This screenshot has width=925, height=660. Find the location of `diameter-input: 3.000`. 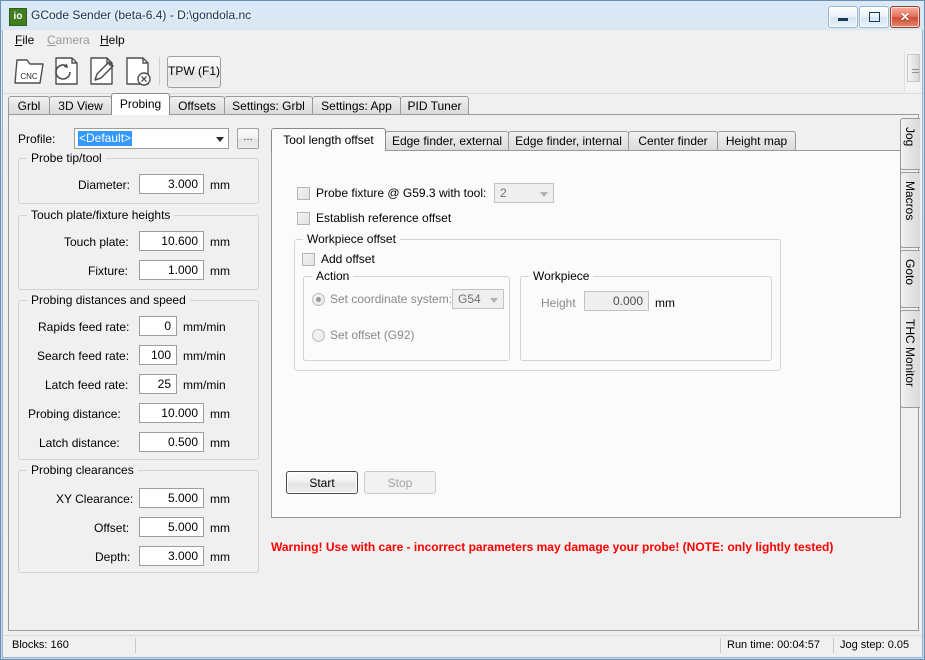

diameter-input: 3.000 is located at coordinates (171, 184).